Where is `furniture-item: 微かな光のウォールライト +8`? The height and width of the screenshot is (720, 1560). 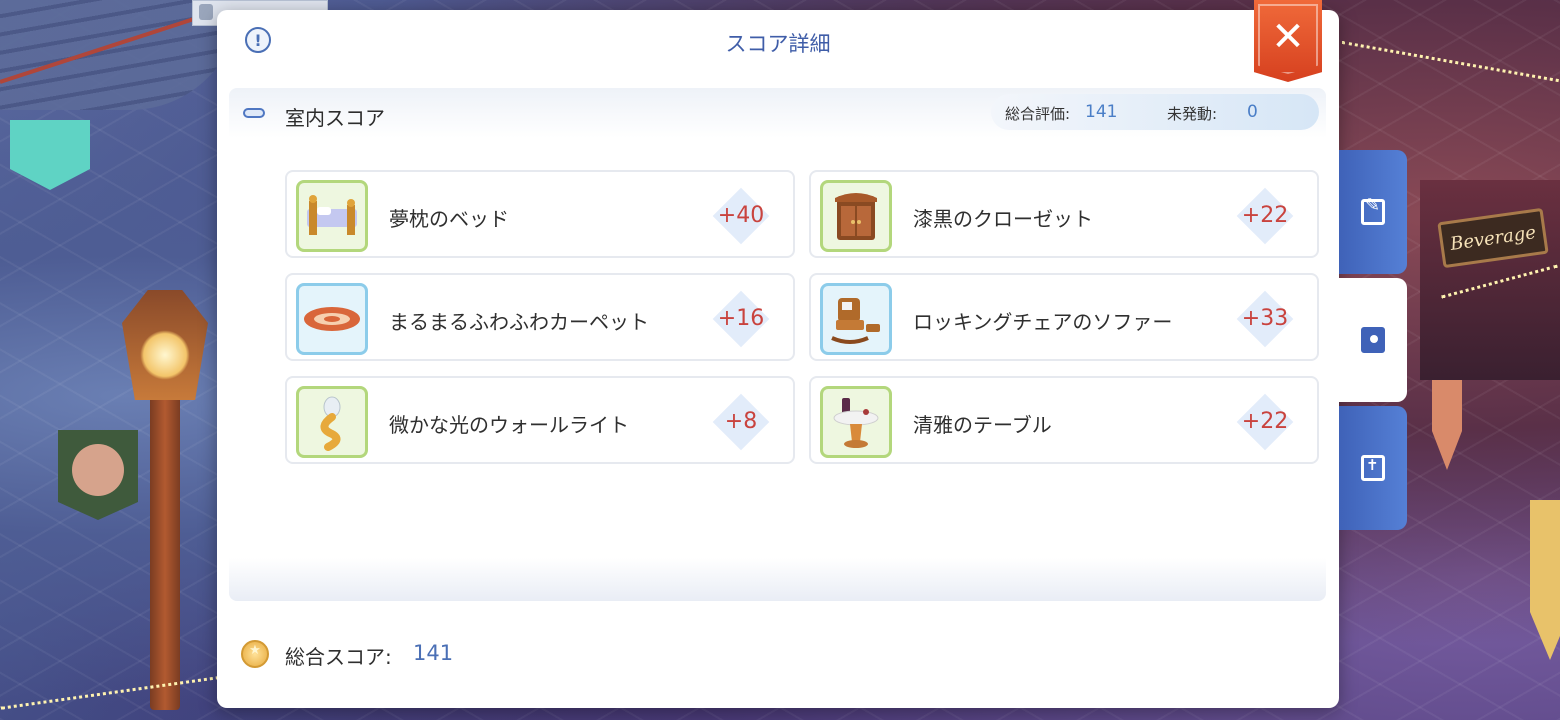
furniture-item: 微かな光のウォールライト +8 is located at coordinates (540, 420).